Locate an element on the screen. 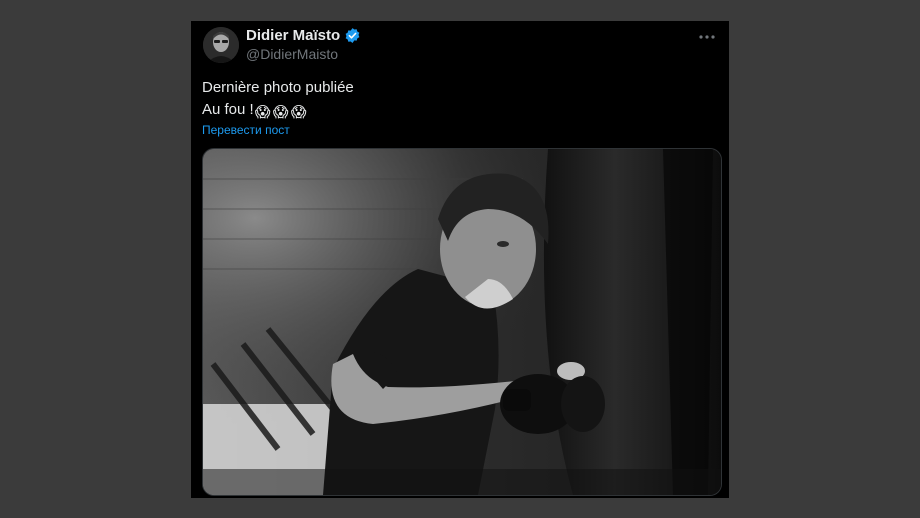 This screenshot has width=920, height=518. scream-emoji-2: 😱 is located at coordinates (280, 112).